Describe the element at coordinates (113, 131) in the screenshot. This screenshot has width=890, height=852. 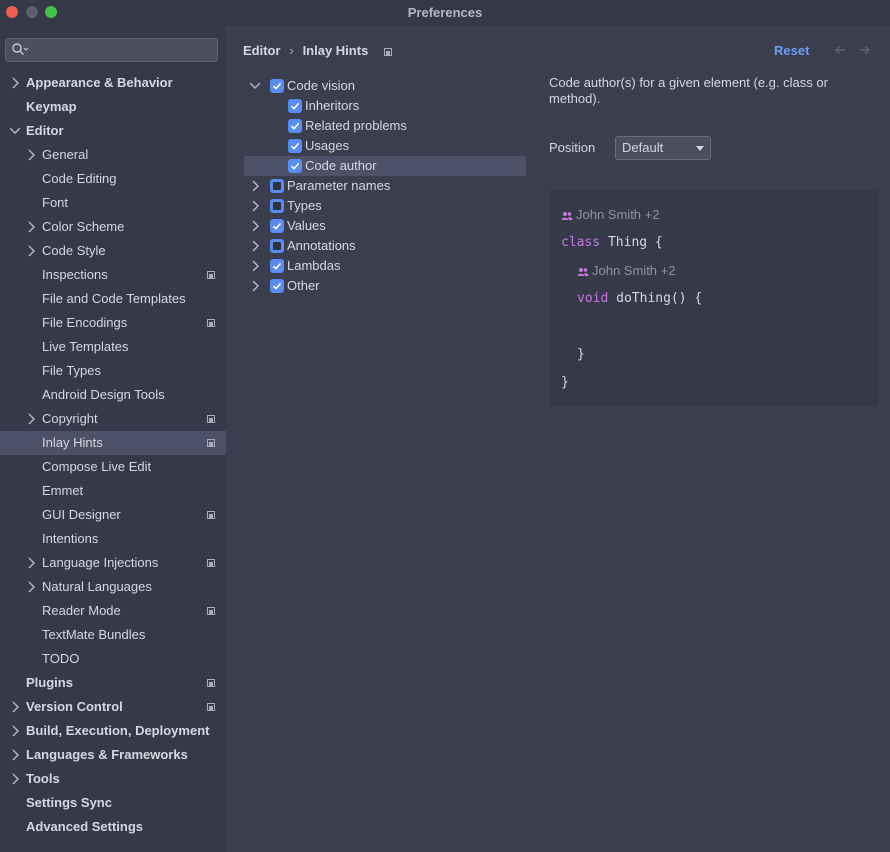
I see `sidebar-item-editor: Editor` at that location.